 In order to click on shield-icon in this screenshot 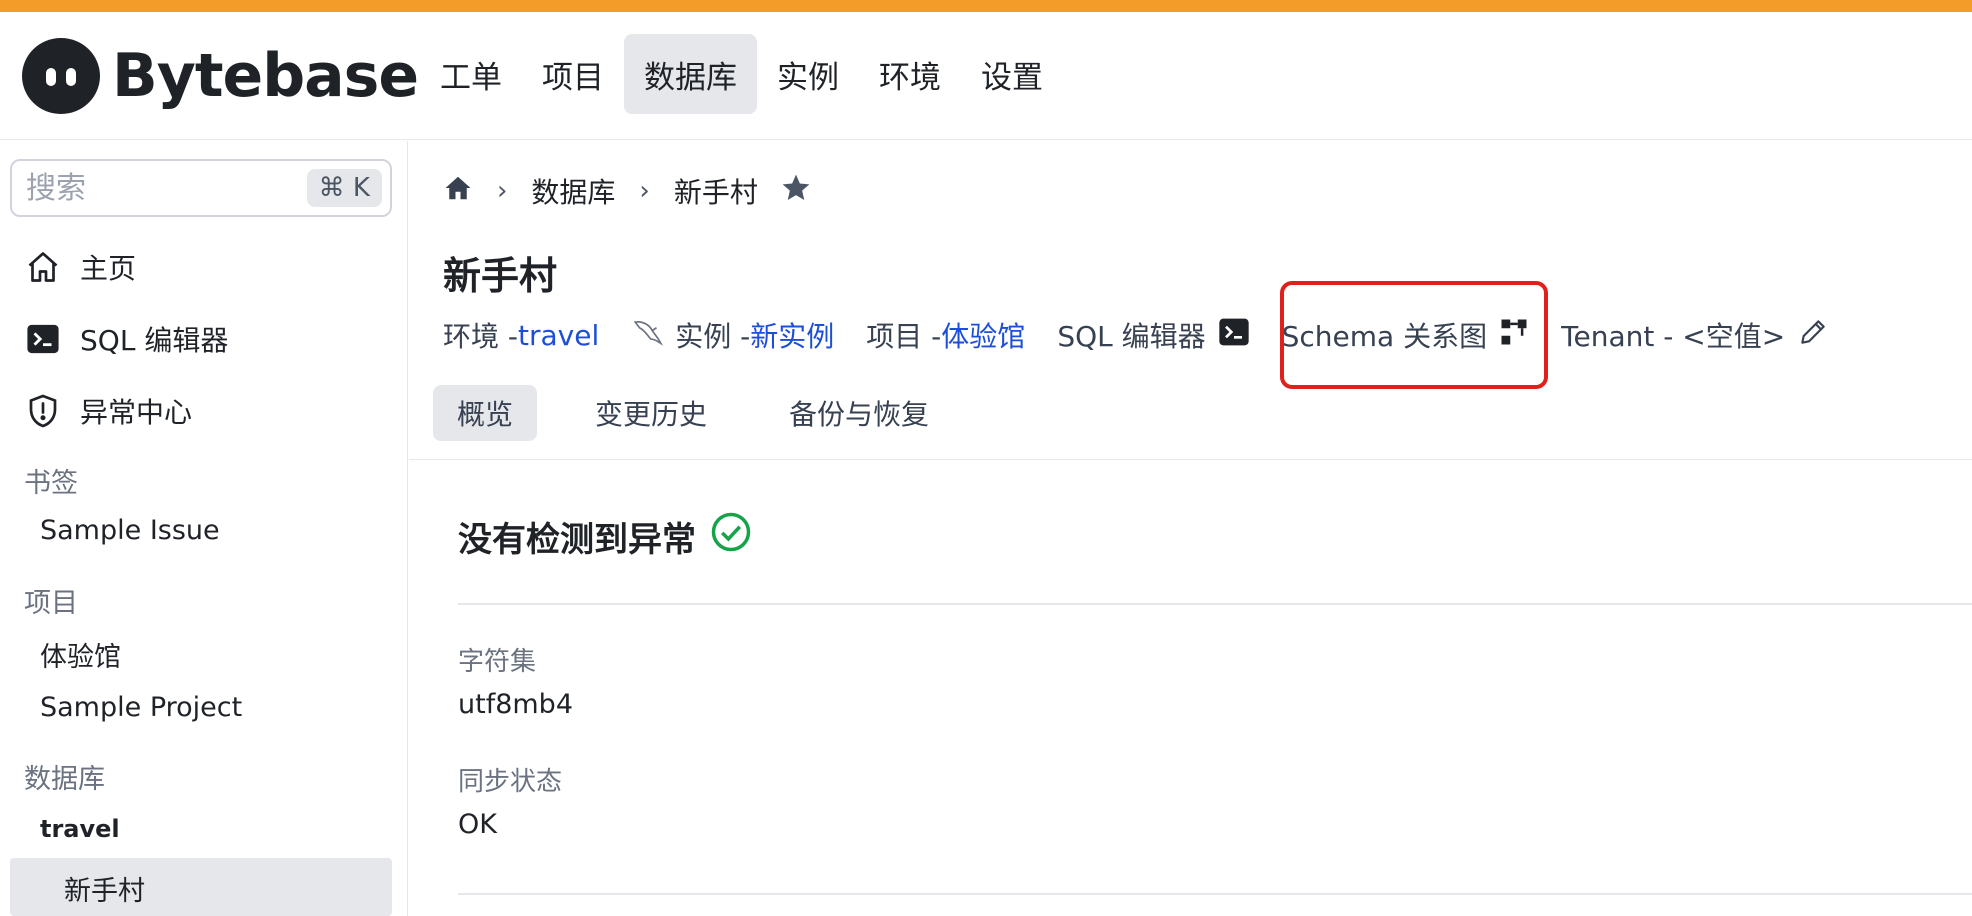, I will do `click(43, 411)`.